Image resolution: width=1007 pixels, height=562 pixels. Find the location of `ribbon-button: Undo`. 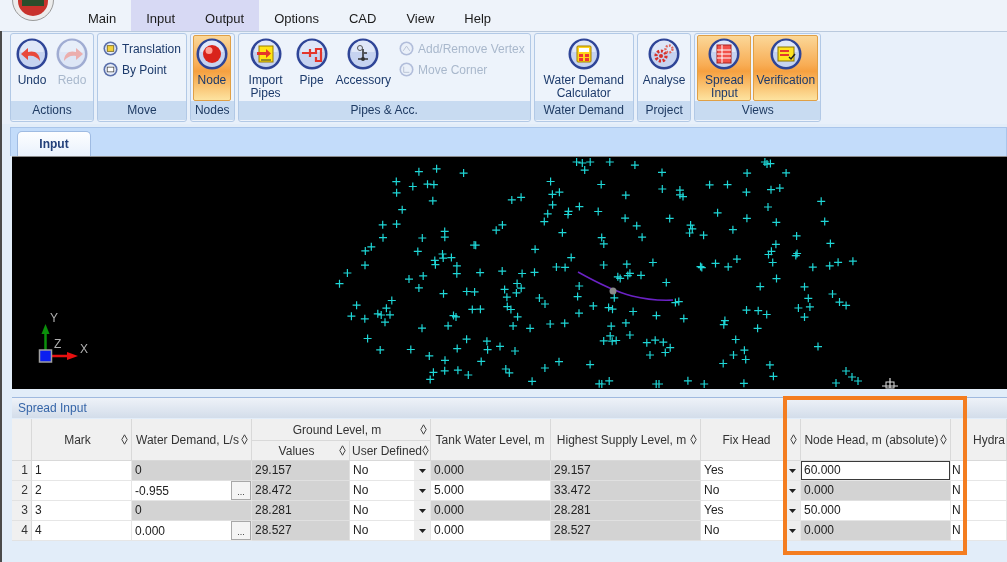

ribbon-button: Undo is located at coordinates (32, 68).